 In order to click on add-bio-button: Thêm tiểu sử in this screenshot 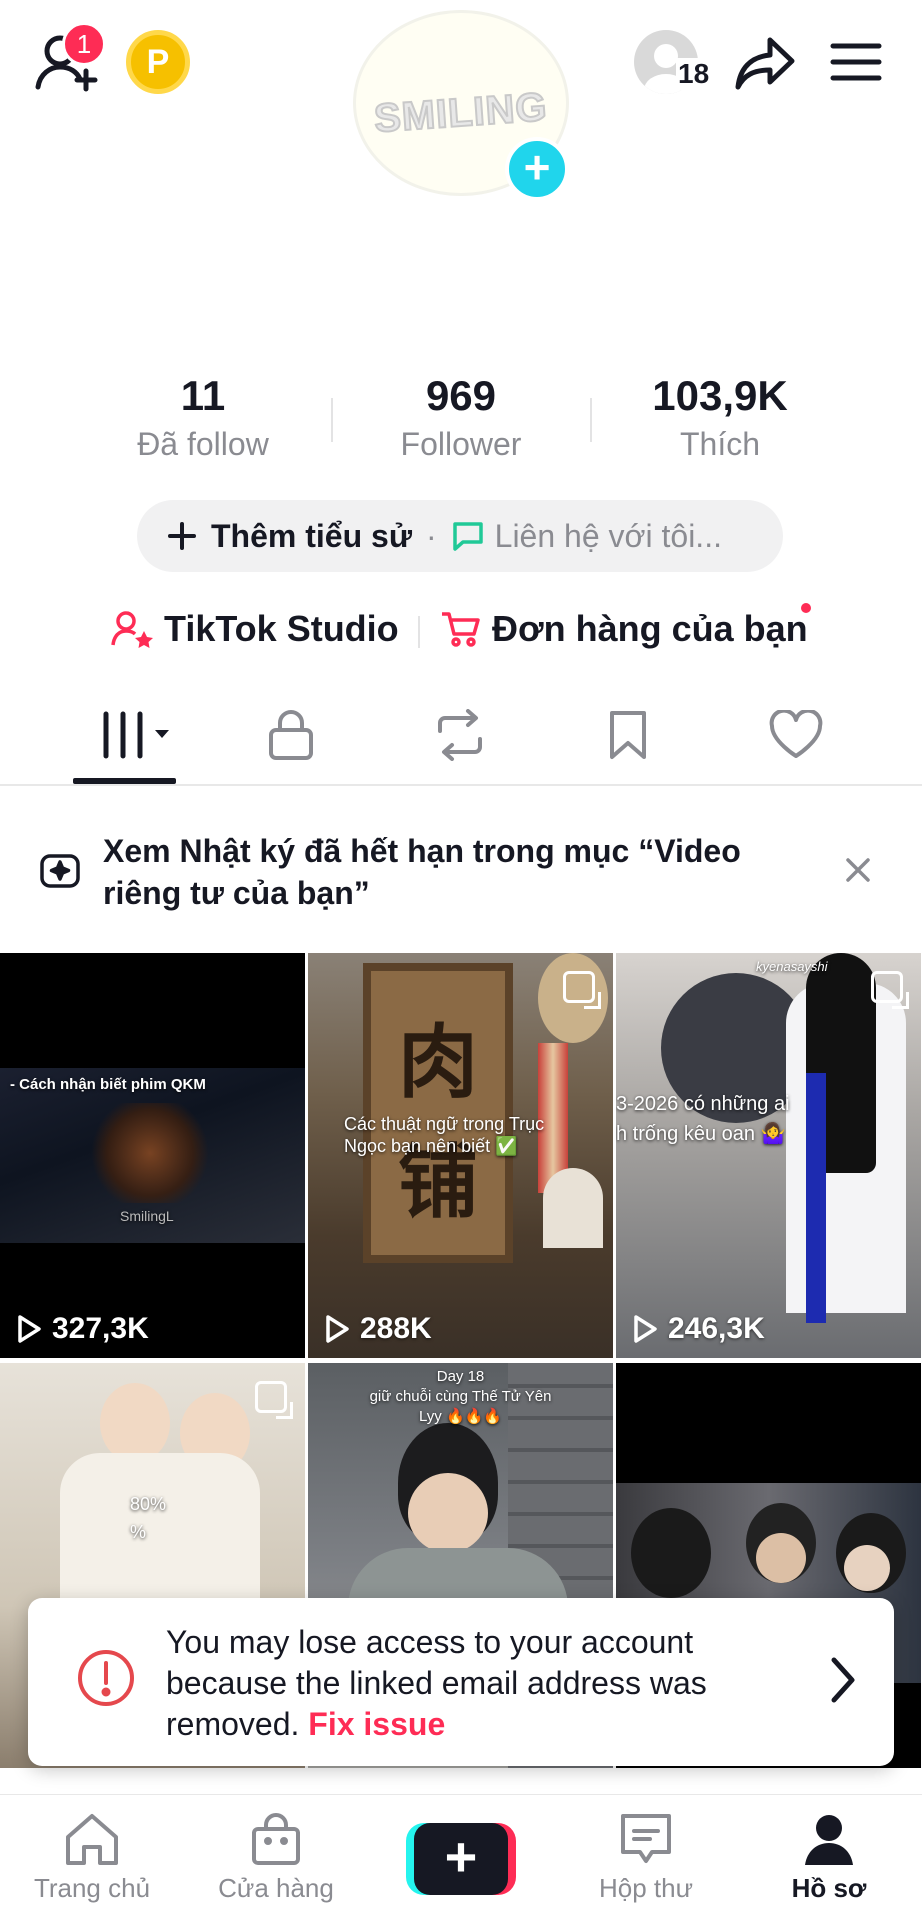, I will do `click(289, 536)`.